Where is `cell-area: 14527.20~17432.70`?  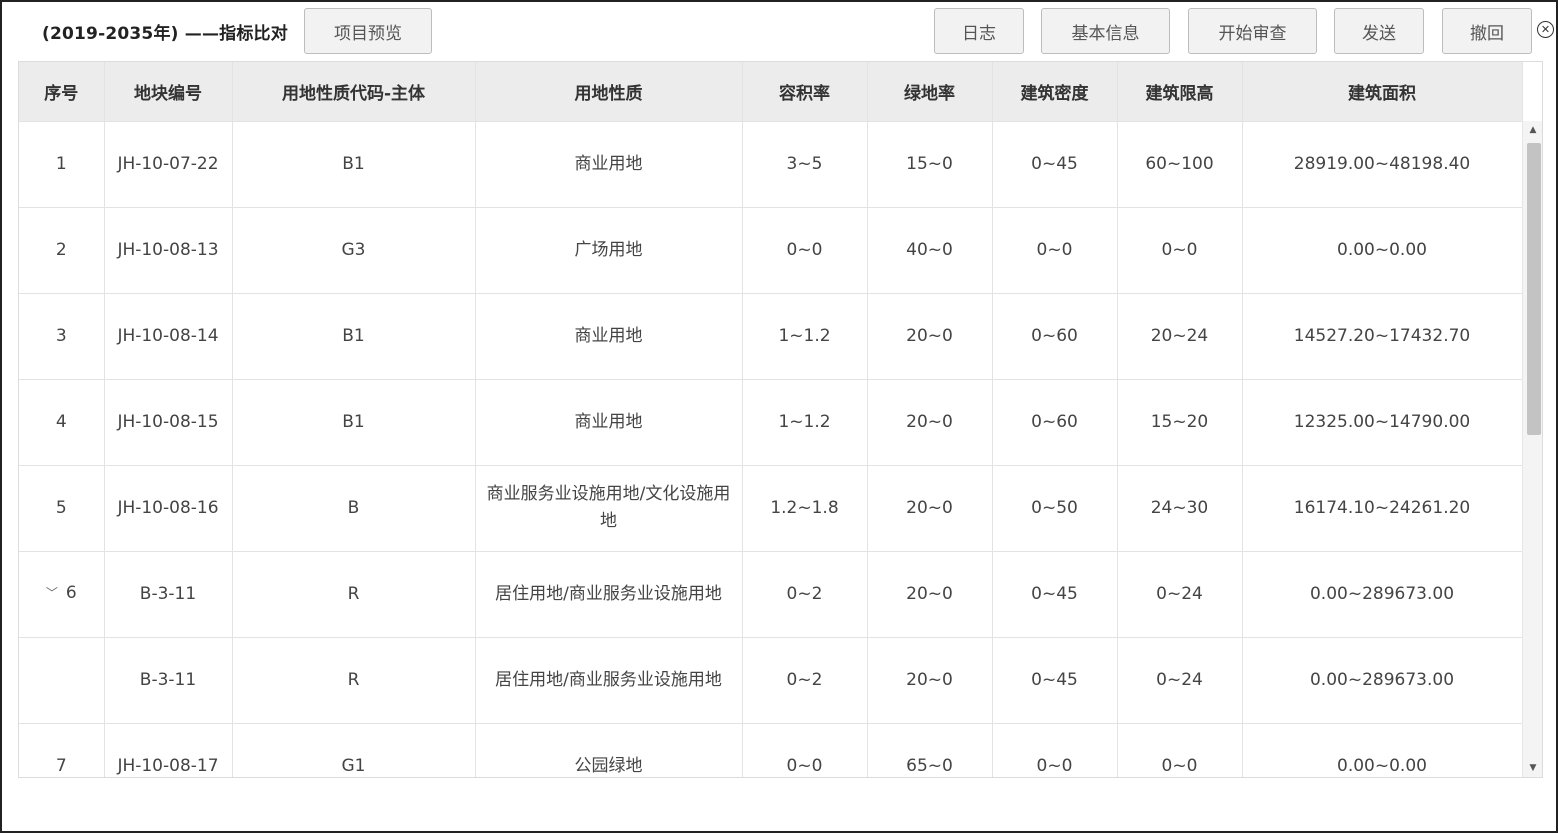 cell-area: 14527.20~17432.70 is located at coordinates (1382, 336).